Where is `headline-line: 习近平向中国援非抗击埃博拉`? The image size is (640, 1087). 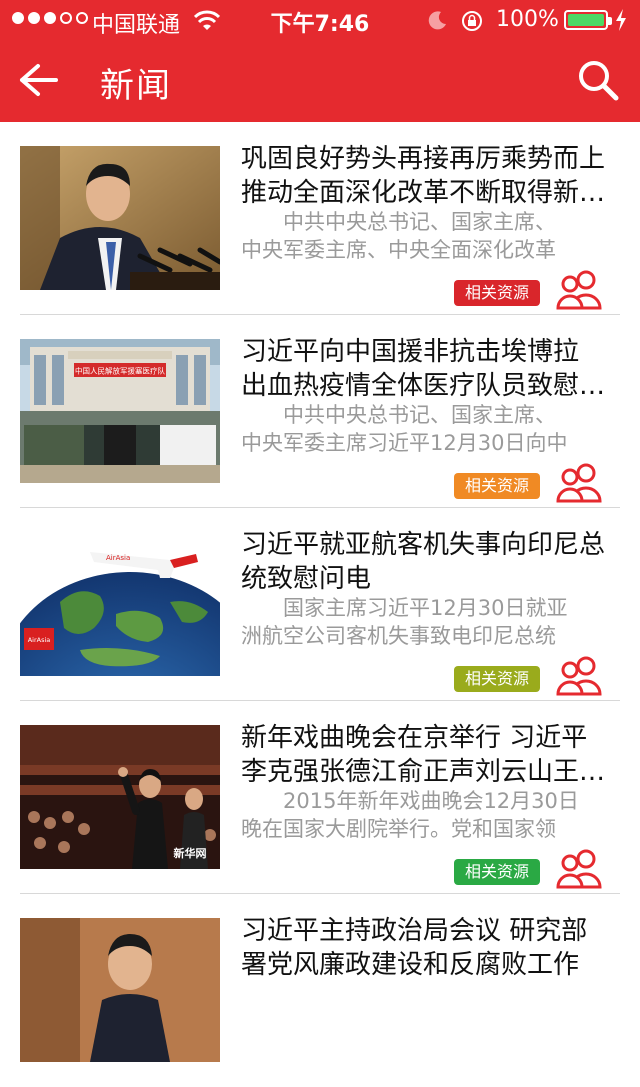 headline-line: 习近平向中国援非抗击埃博拉 is located at coordinates (410, 352).